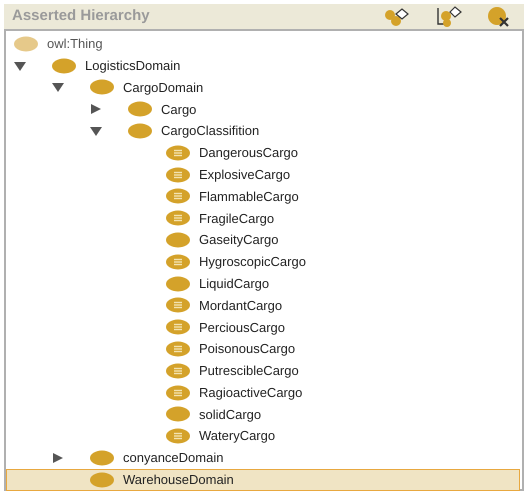  I want to click on tree-item: FlammableCargo, so click(263, 197).